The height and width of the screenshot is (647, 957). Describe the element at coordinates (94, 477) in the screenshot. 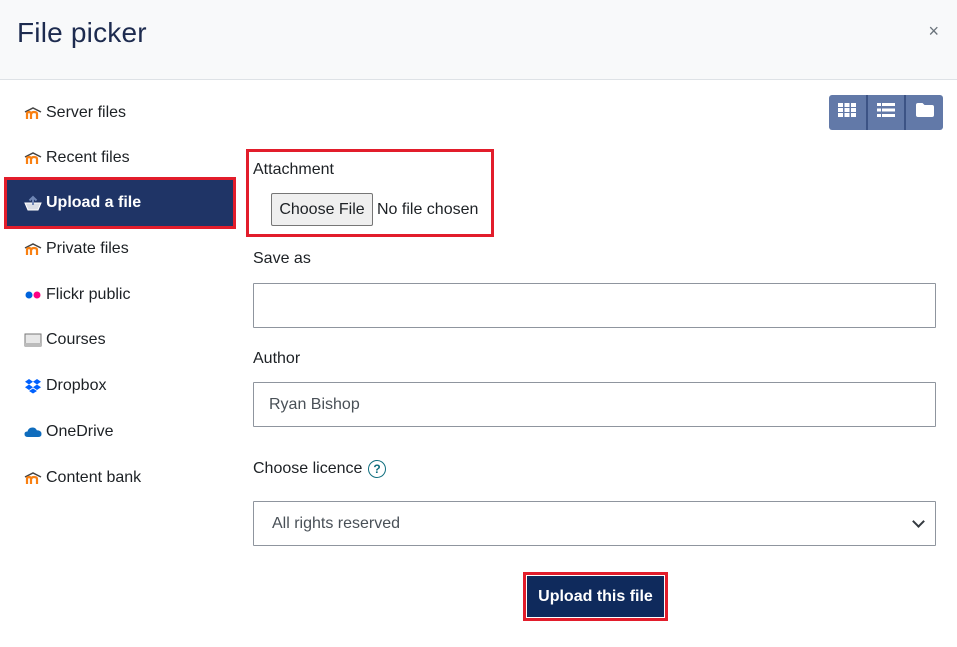

I see `sidebar-item-label: Content bank` at that location.